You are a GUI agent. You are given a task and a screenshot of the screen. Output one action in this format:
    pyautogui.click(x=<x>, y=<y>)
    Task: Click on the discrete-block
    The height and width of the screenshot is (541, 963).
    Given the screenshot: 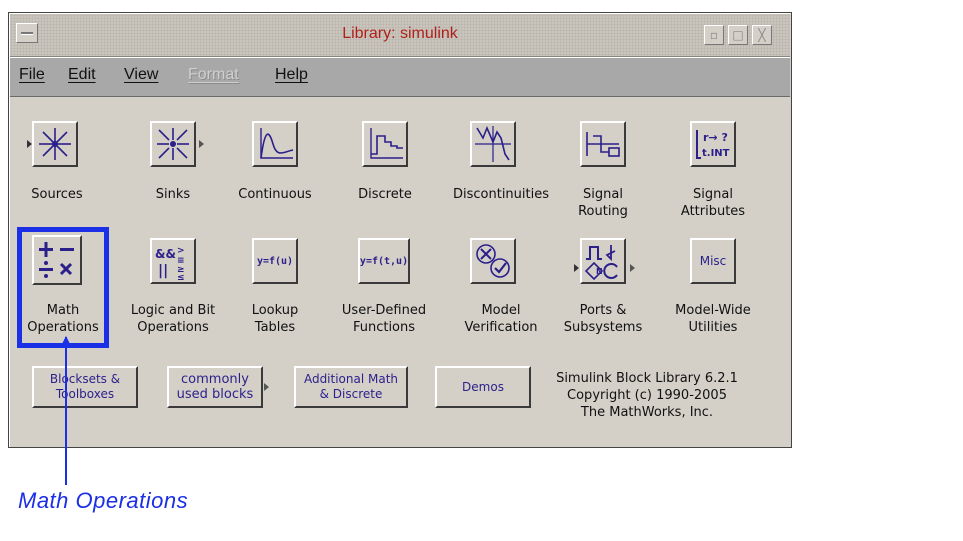 What is the action you would take?
    pyautogui.click(x=385, y=144)
    